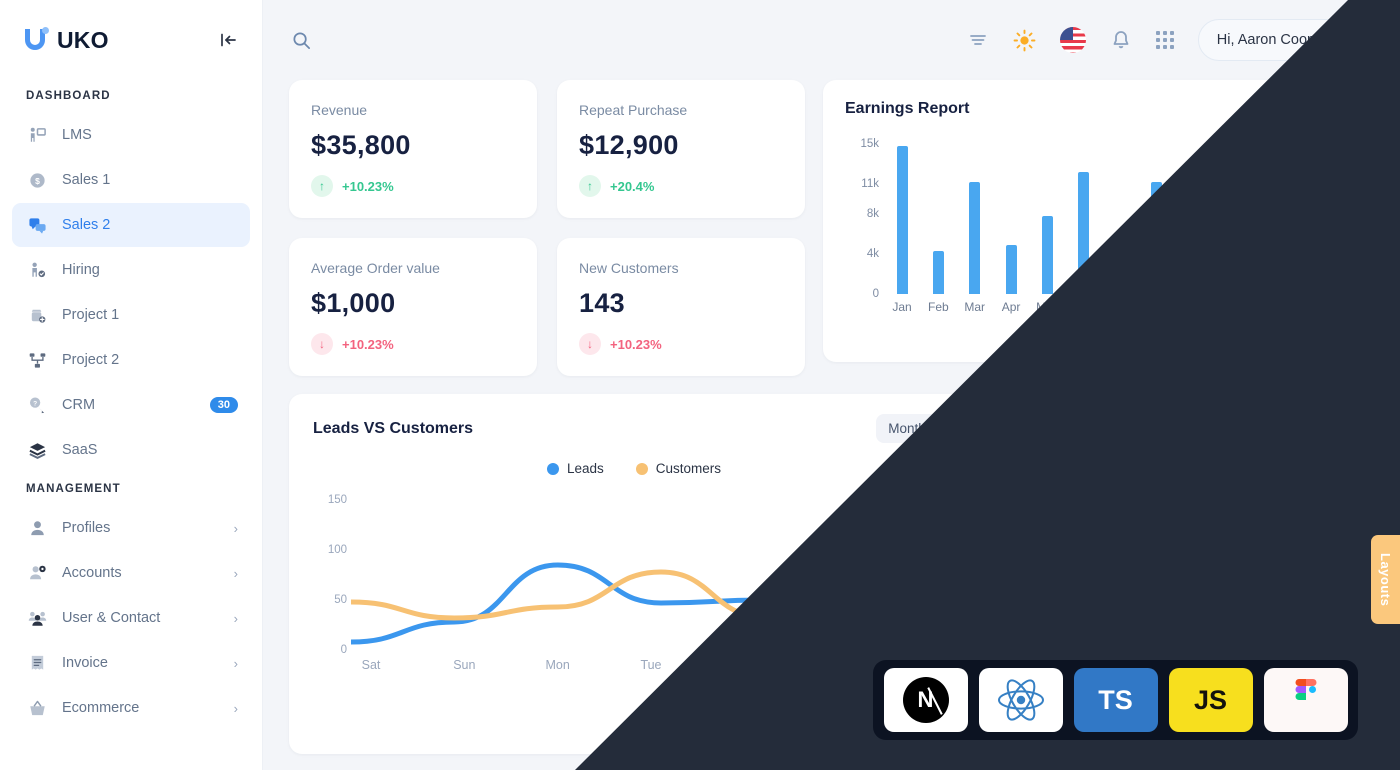  I want to click on typescript-logo-icon: TS, so click(1115, 700).